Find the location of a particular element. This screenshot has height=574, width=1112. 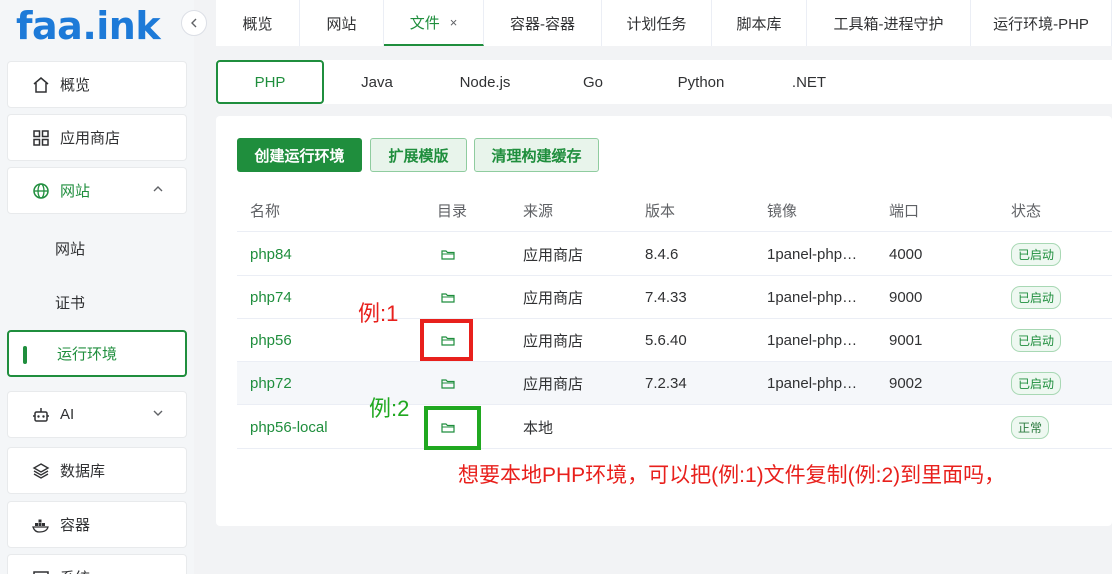

runtime-name-link: php74 is located at coordinates (271, 297).